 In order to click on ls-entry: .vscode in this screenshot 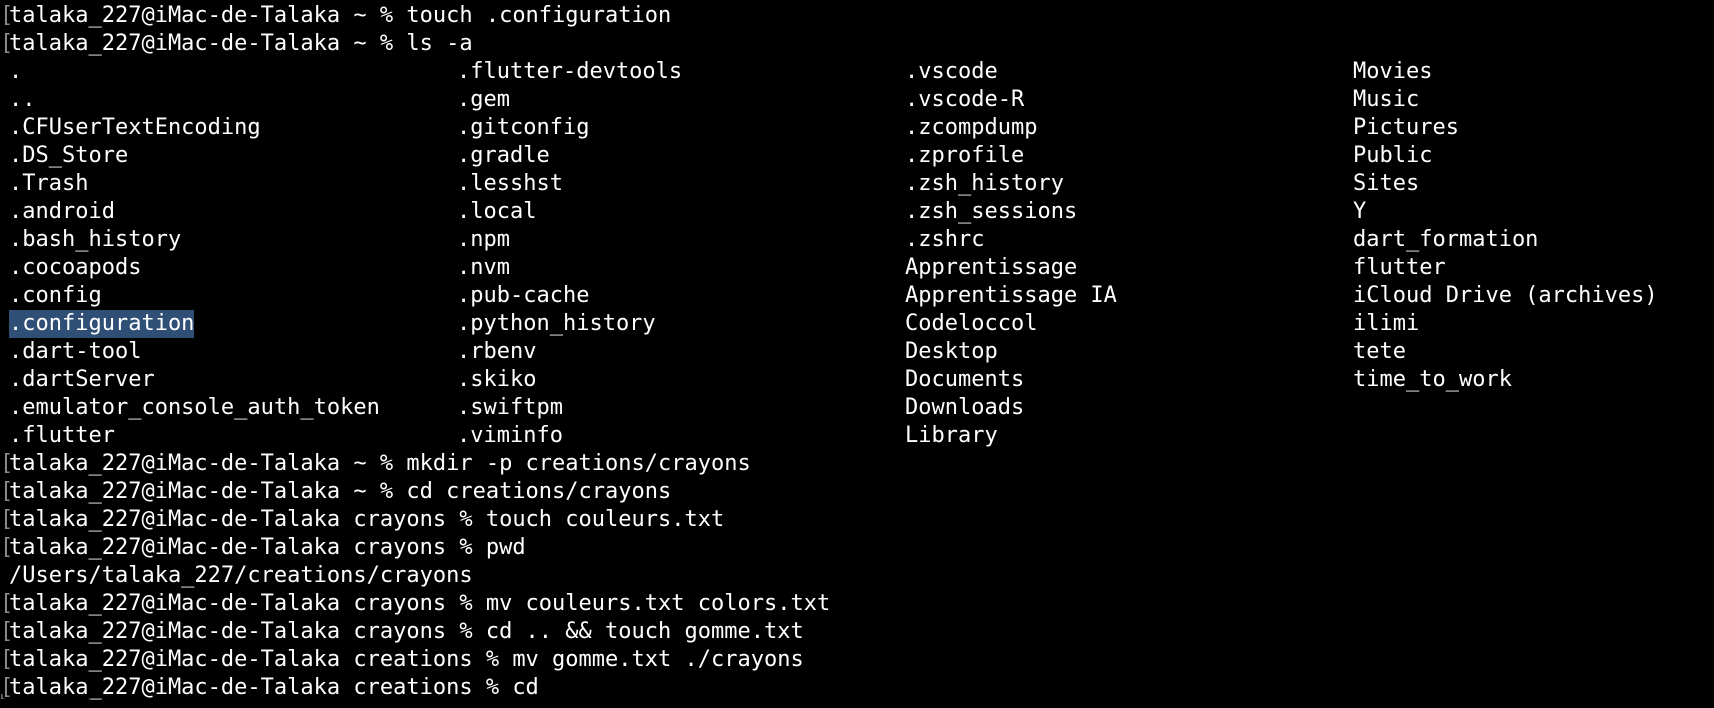, I will do `click(951, 71)`.